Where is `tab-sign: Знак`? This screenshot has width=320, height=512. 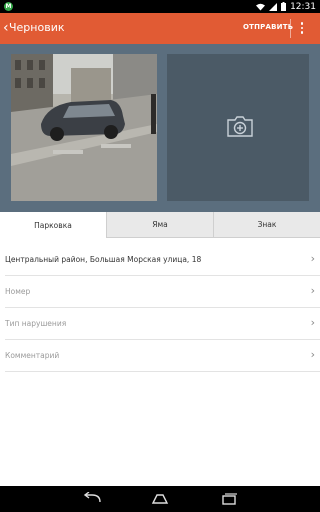 tab-sign: Знак is located at coordinates (267, 224).